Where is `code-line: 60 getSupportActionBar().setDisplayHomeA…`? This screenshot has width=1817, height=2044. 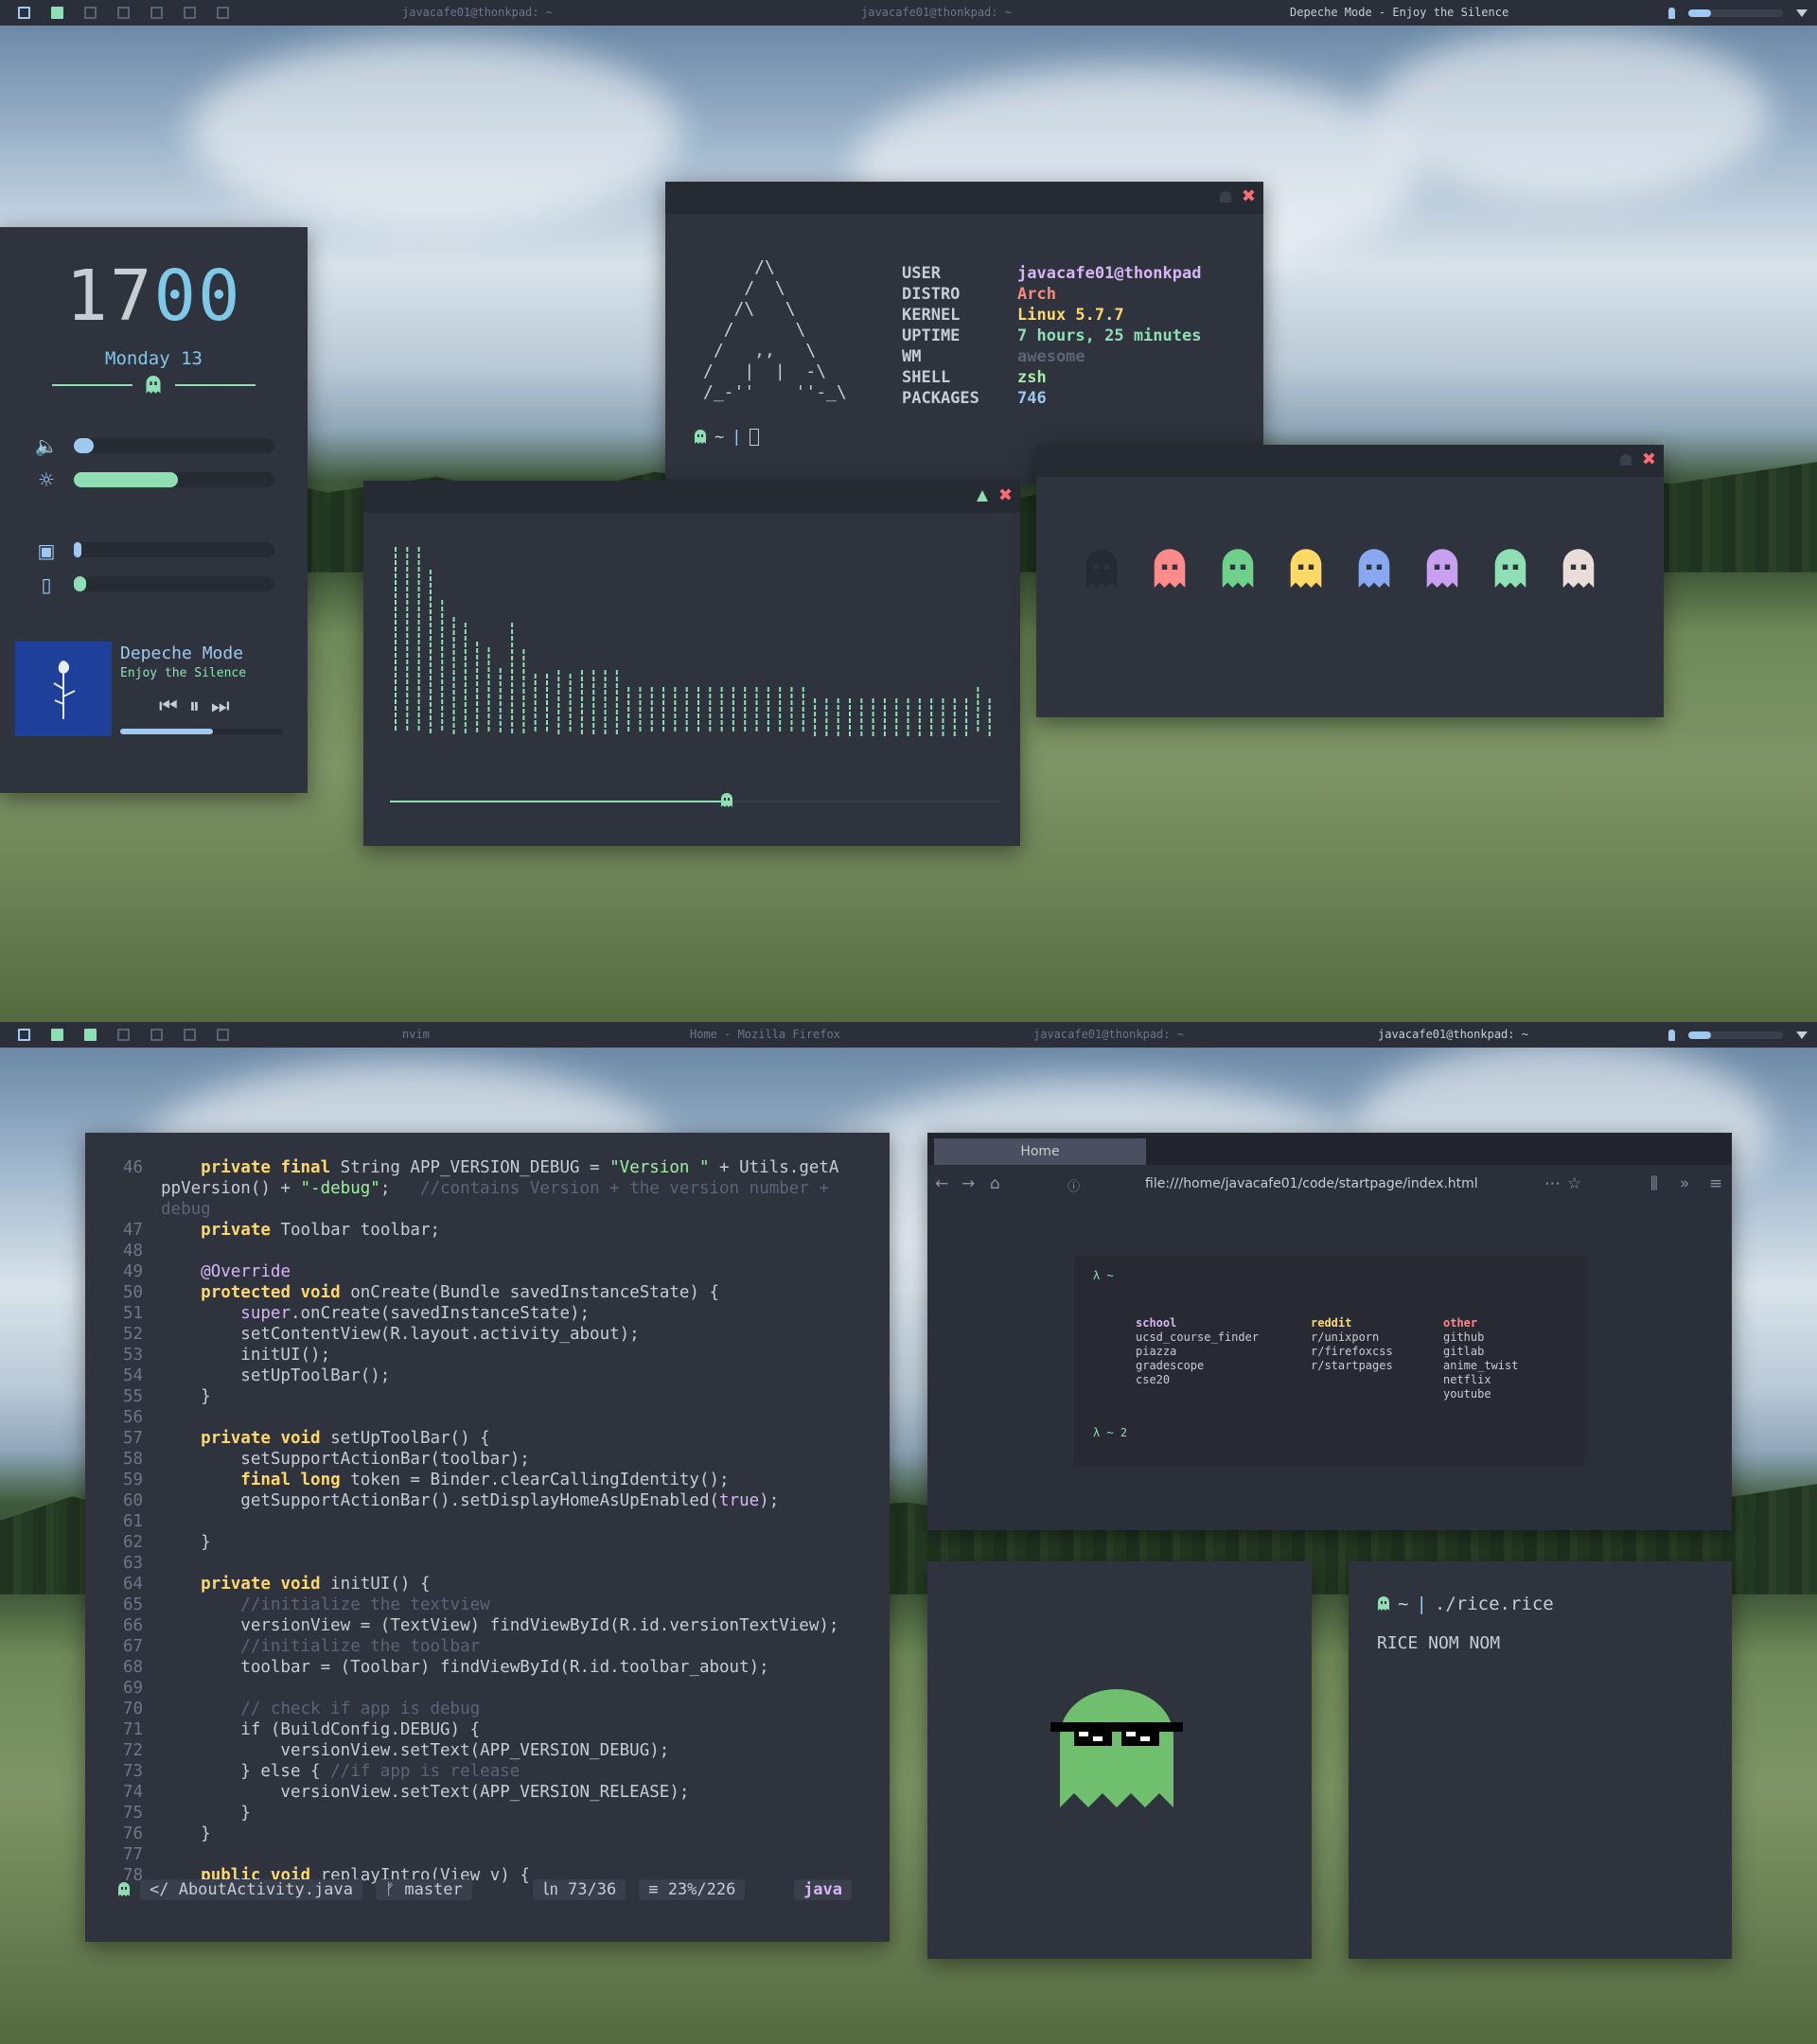 code-line: 60 getSupportActionBar().setDisplayHomeA… is located at coordinates (452, 1500).